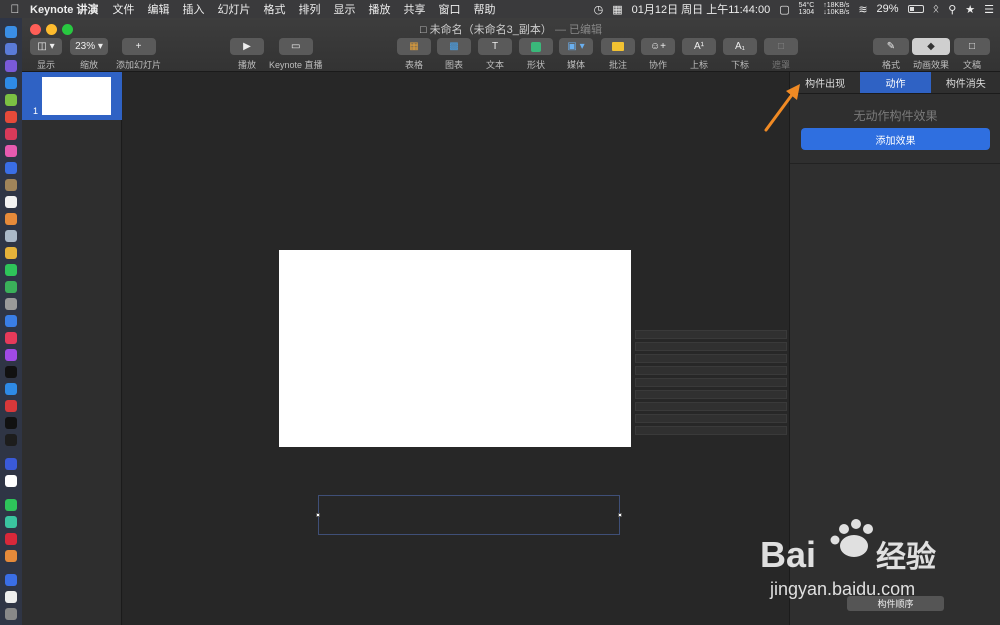  I want to click on chart-button: ▩ 图表, so click(454, 54).